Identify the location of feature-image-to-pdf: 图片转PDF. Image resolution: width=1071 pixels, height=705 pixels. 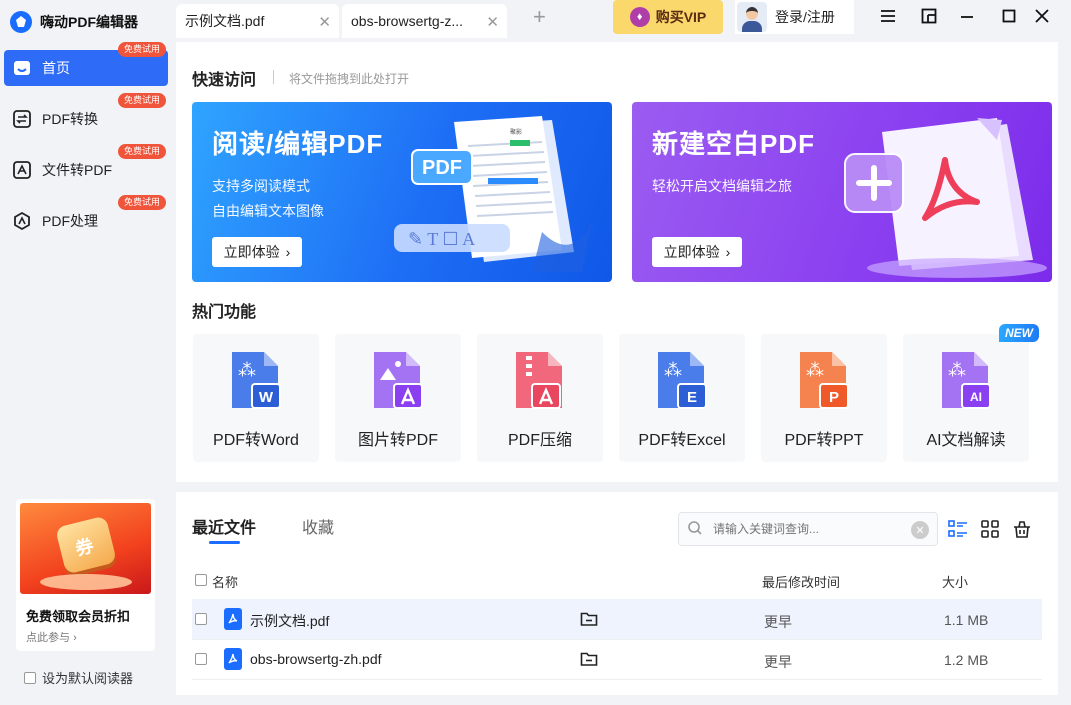
(398, 398).